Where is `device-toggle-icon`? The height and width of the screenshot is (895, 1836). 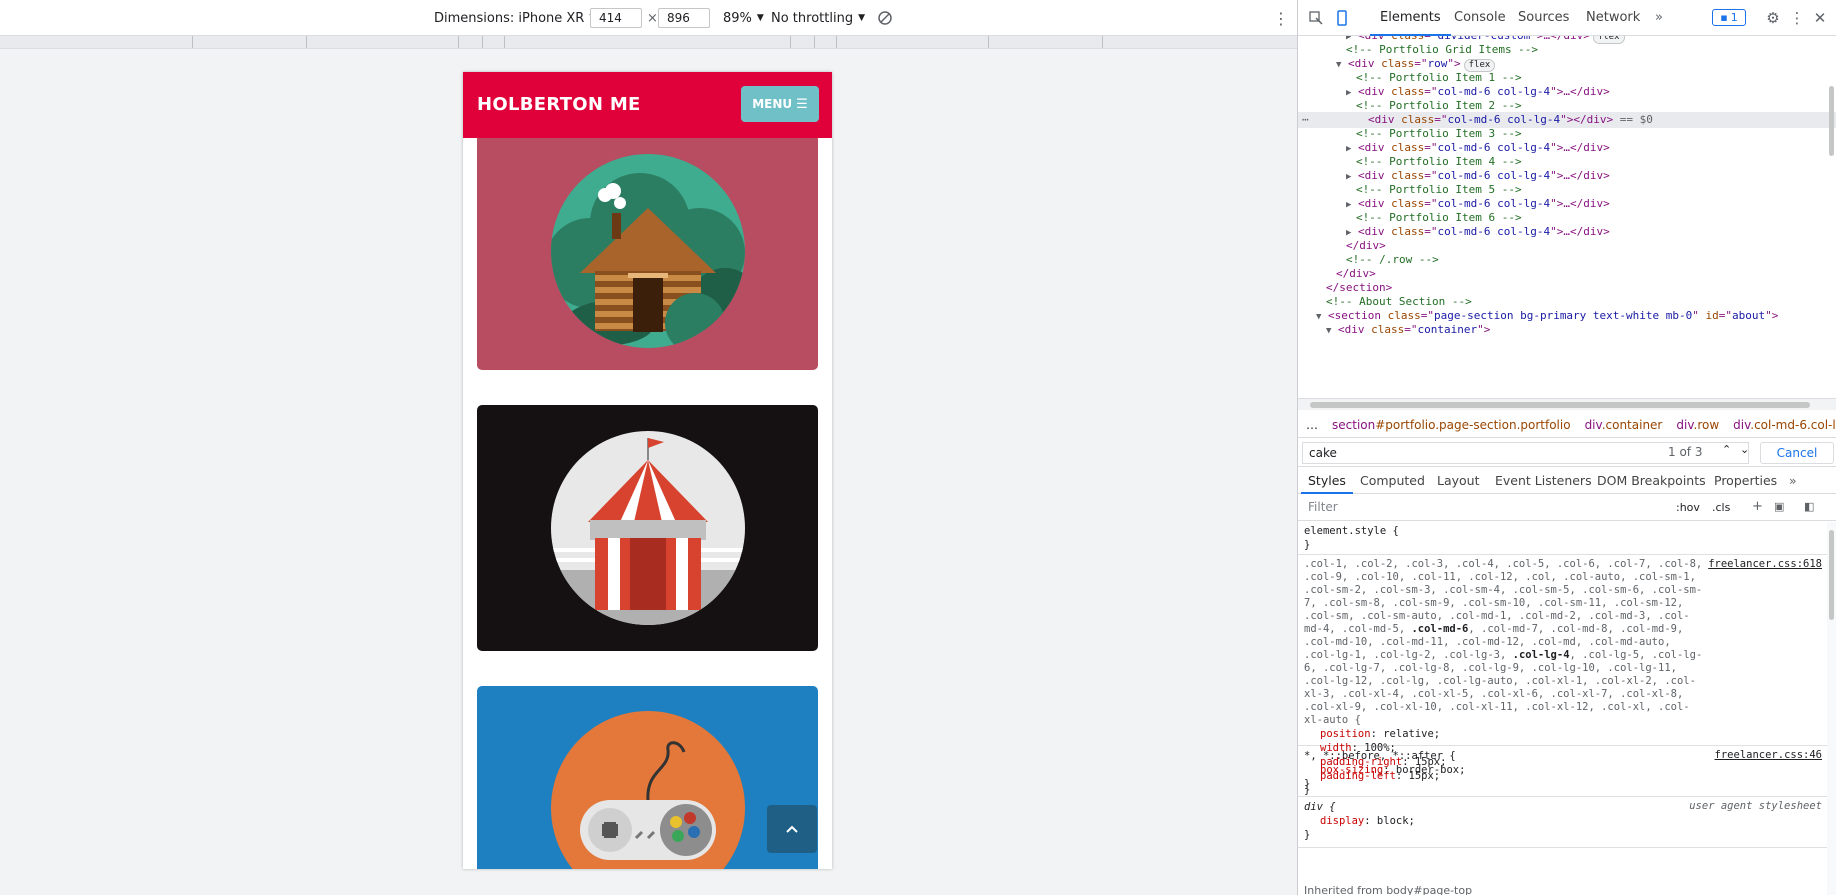 device-toggle-icon is located at coordinates (1342, 18).